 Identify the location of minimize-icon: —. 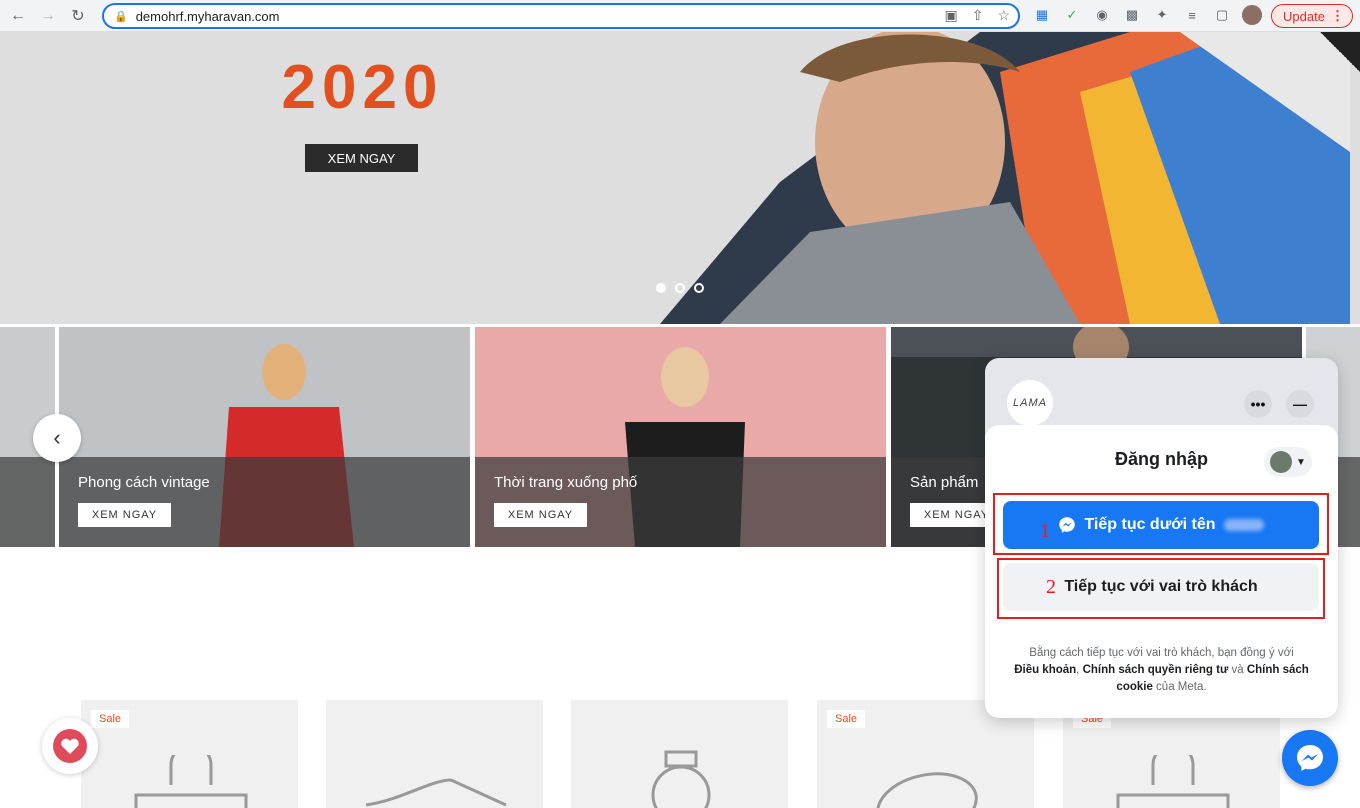
(1300, 404).